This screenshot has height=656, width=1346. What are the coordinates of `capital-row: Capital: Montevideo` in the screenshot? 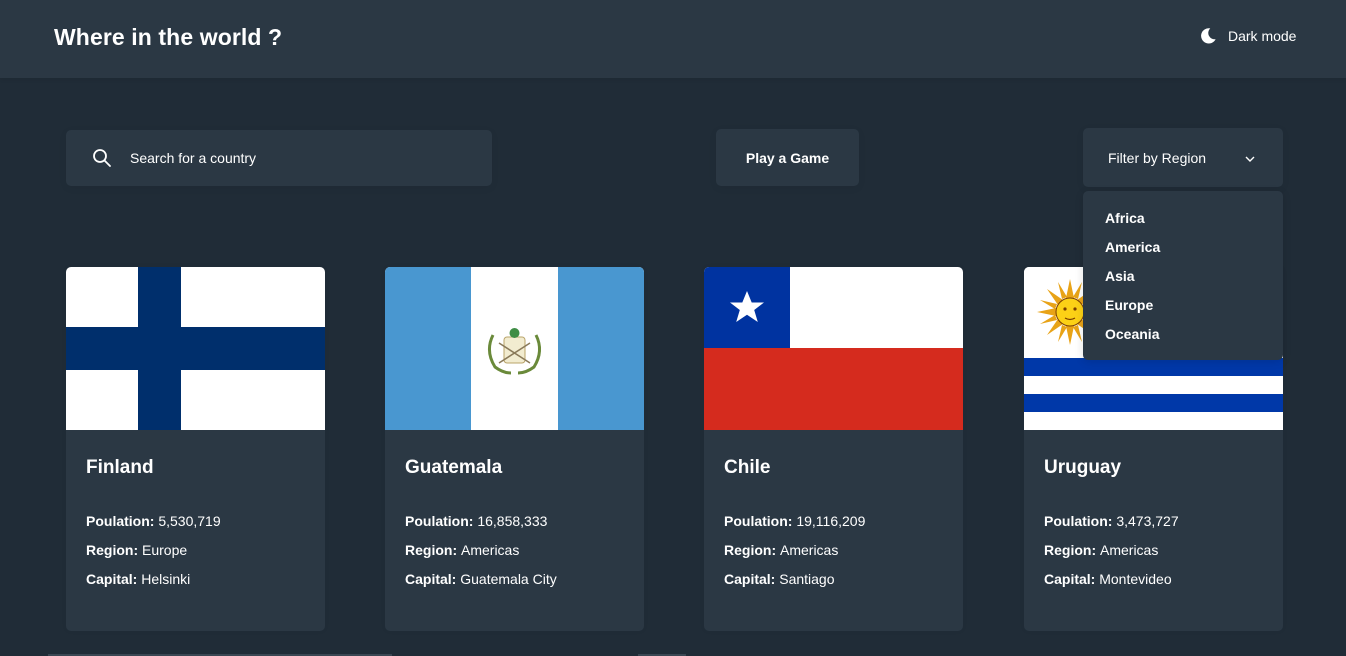 It's located at (1153, 583).